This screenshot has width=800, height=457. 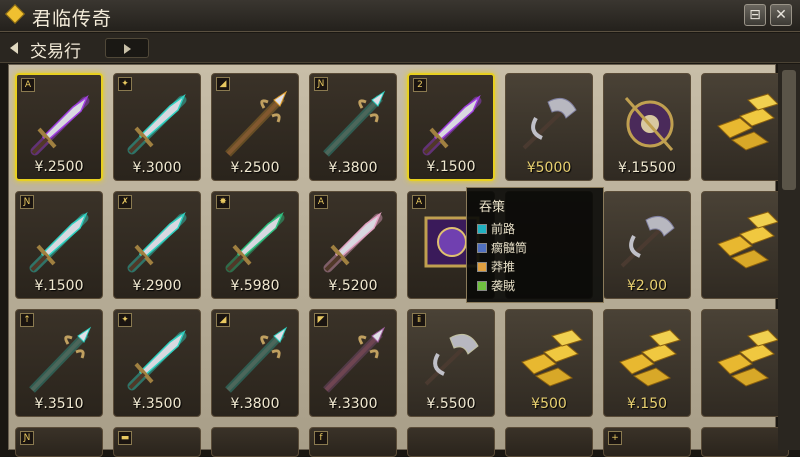 I want to click on item-slot: ↑ ¥.3510, so click(x=59, y=363).